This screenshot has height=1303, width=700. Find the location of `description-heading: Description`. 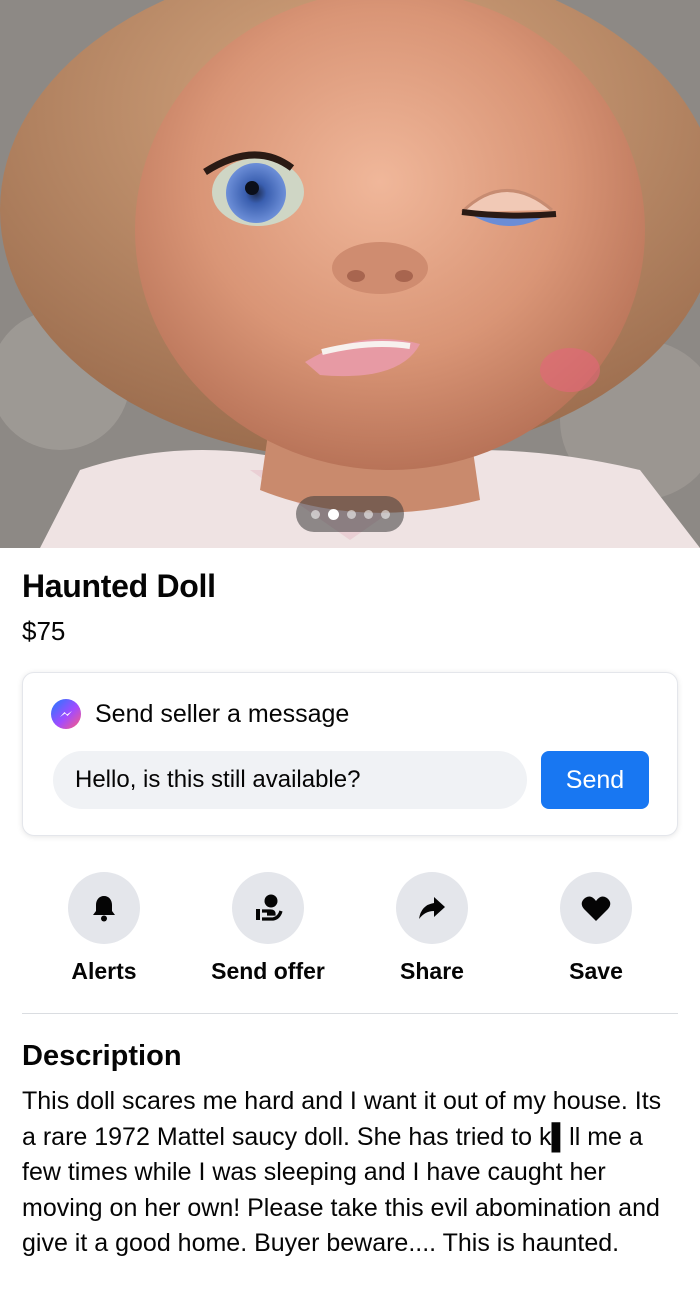

description-heading: Description is located at coordinates (102, 1056).